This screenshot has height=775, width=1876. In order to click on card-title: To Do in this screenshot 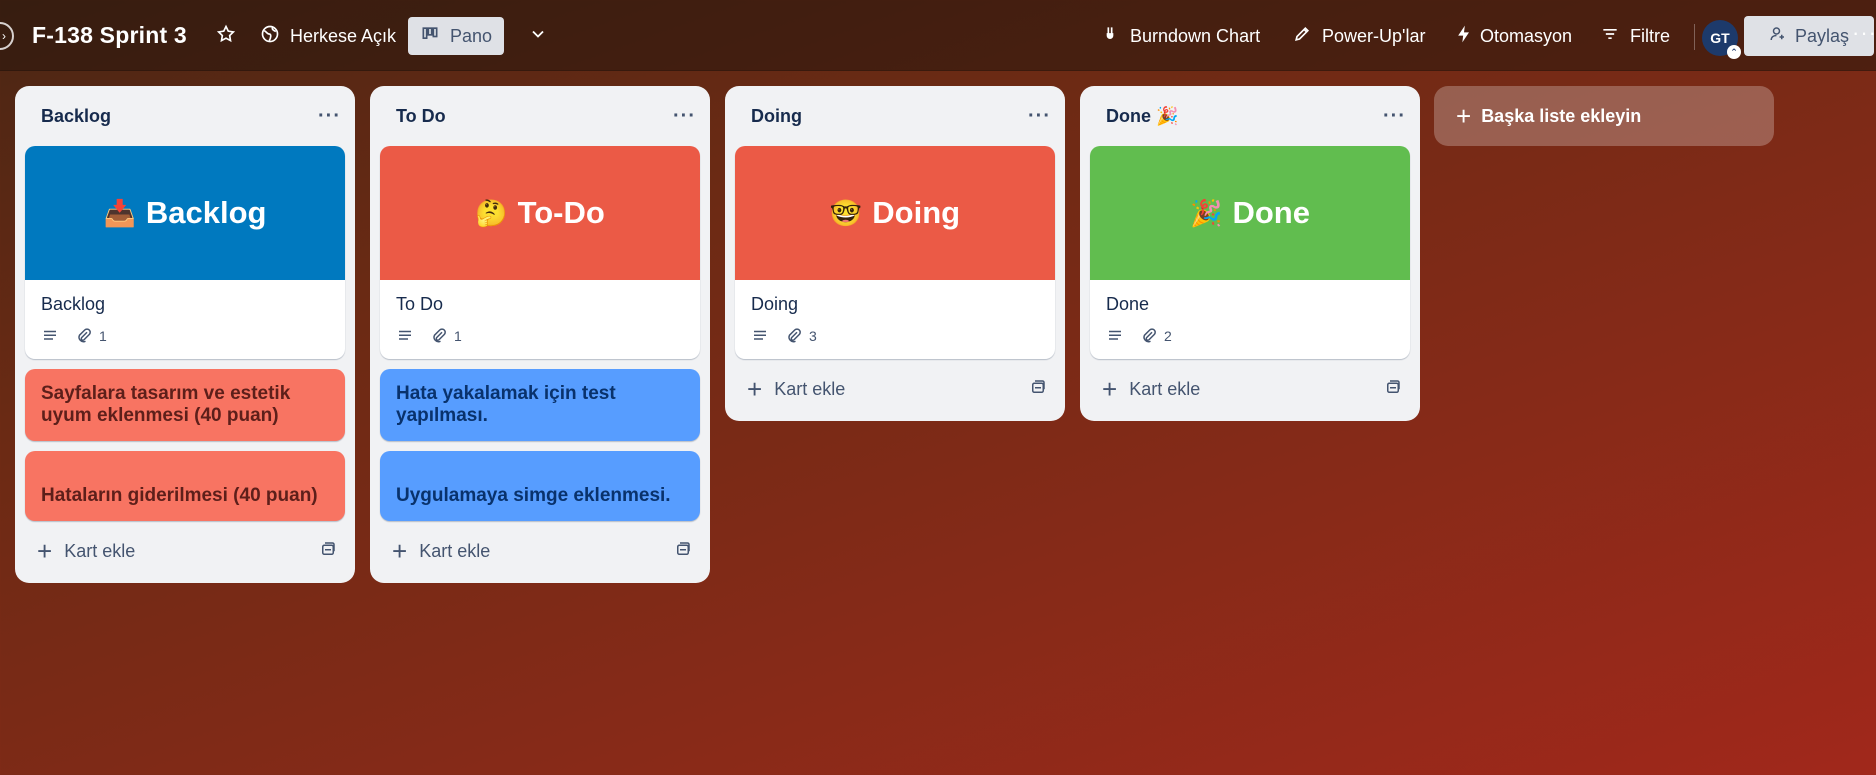, I will do `click(420, 304)`.